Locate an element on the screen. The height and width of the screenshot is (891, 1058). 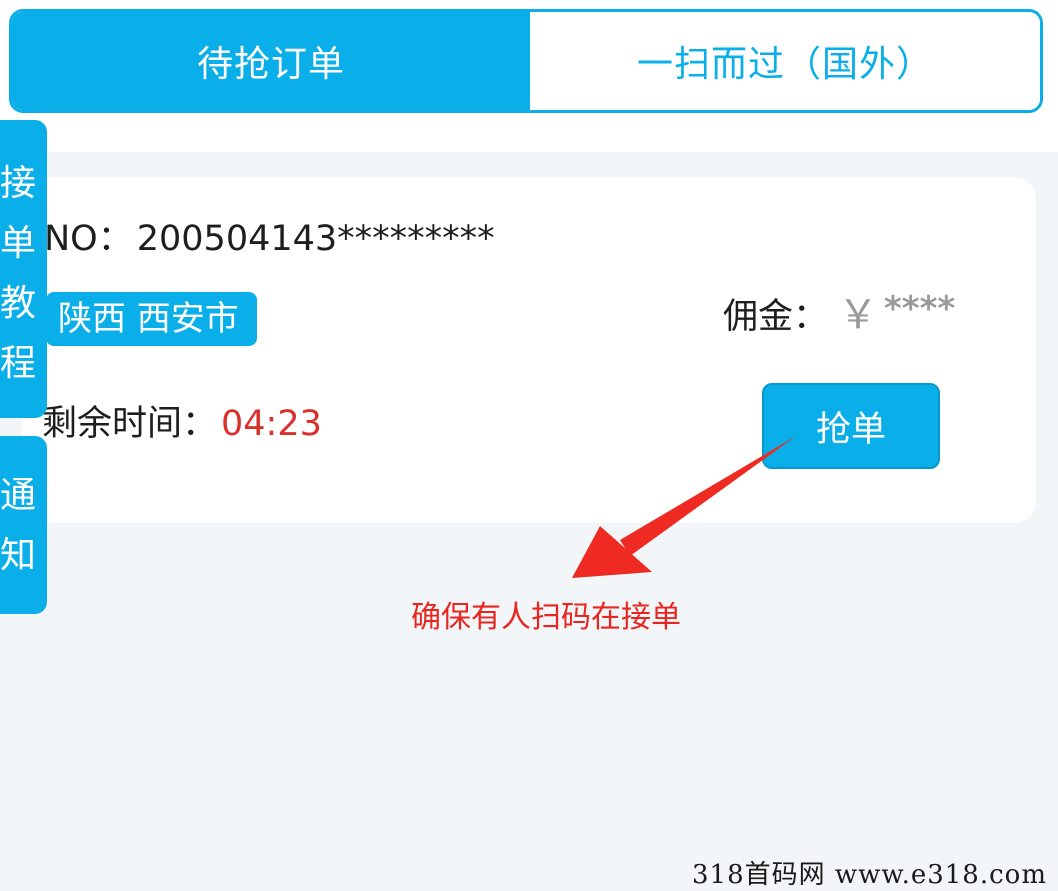
side-tab-char: 通 is located at coordinates (18, 495).